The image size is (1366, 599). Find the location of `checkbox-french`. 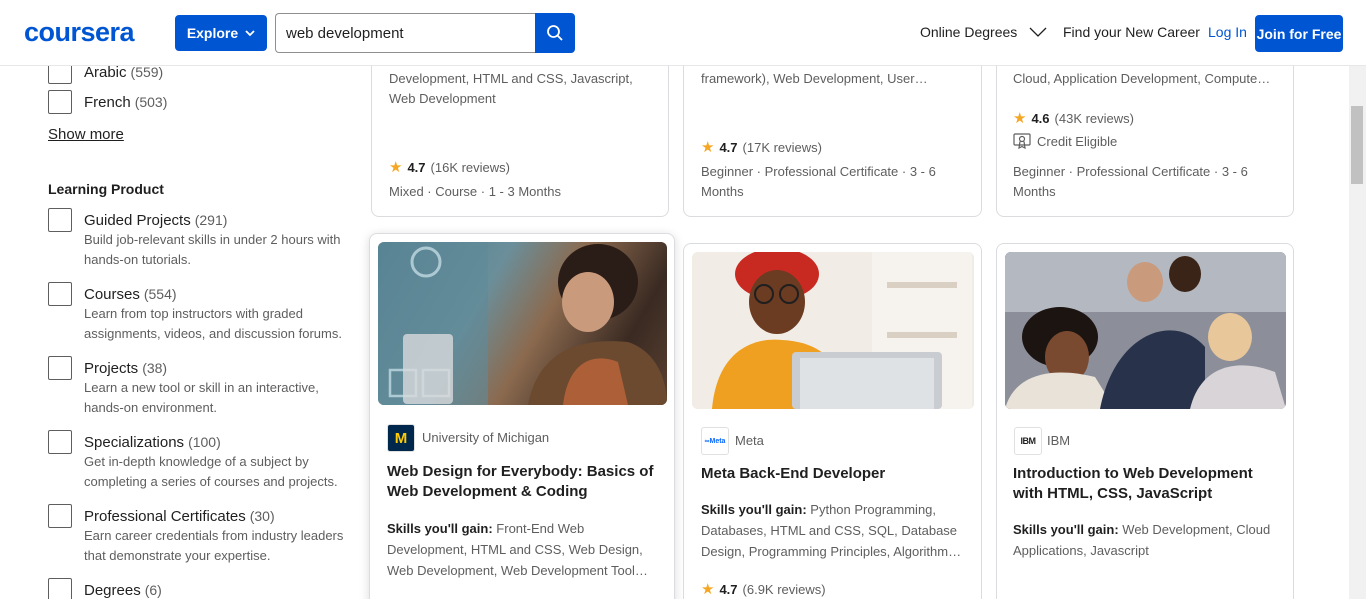

checkbox-french is located at coordinates (60, 102).